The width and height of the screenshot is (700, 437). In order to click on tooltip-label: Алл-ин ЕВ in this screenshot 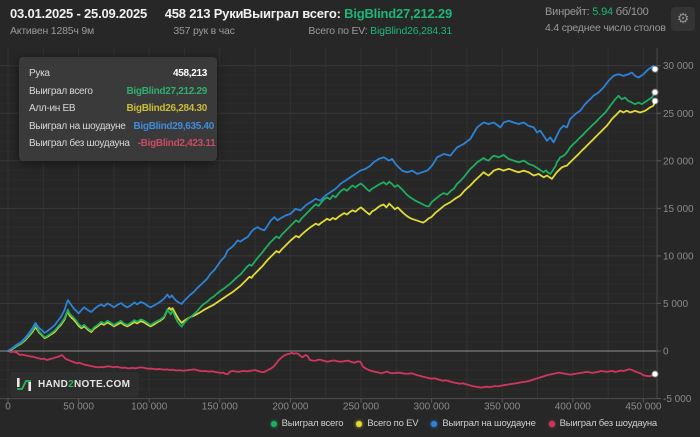, I will do `click(52, 109)`.